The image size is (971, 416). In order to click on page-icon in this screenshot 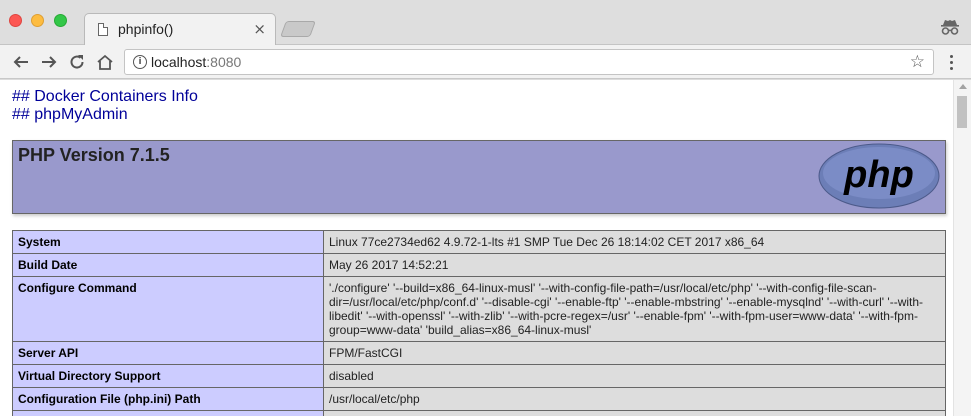, I will do `click(103, 29)`.